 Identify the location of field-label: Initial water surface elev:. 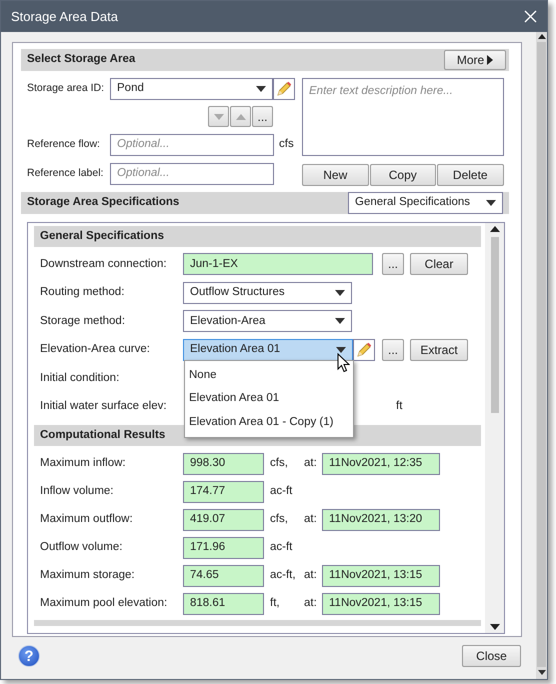
(103, 406).